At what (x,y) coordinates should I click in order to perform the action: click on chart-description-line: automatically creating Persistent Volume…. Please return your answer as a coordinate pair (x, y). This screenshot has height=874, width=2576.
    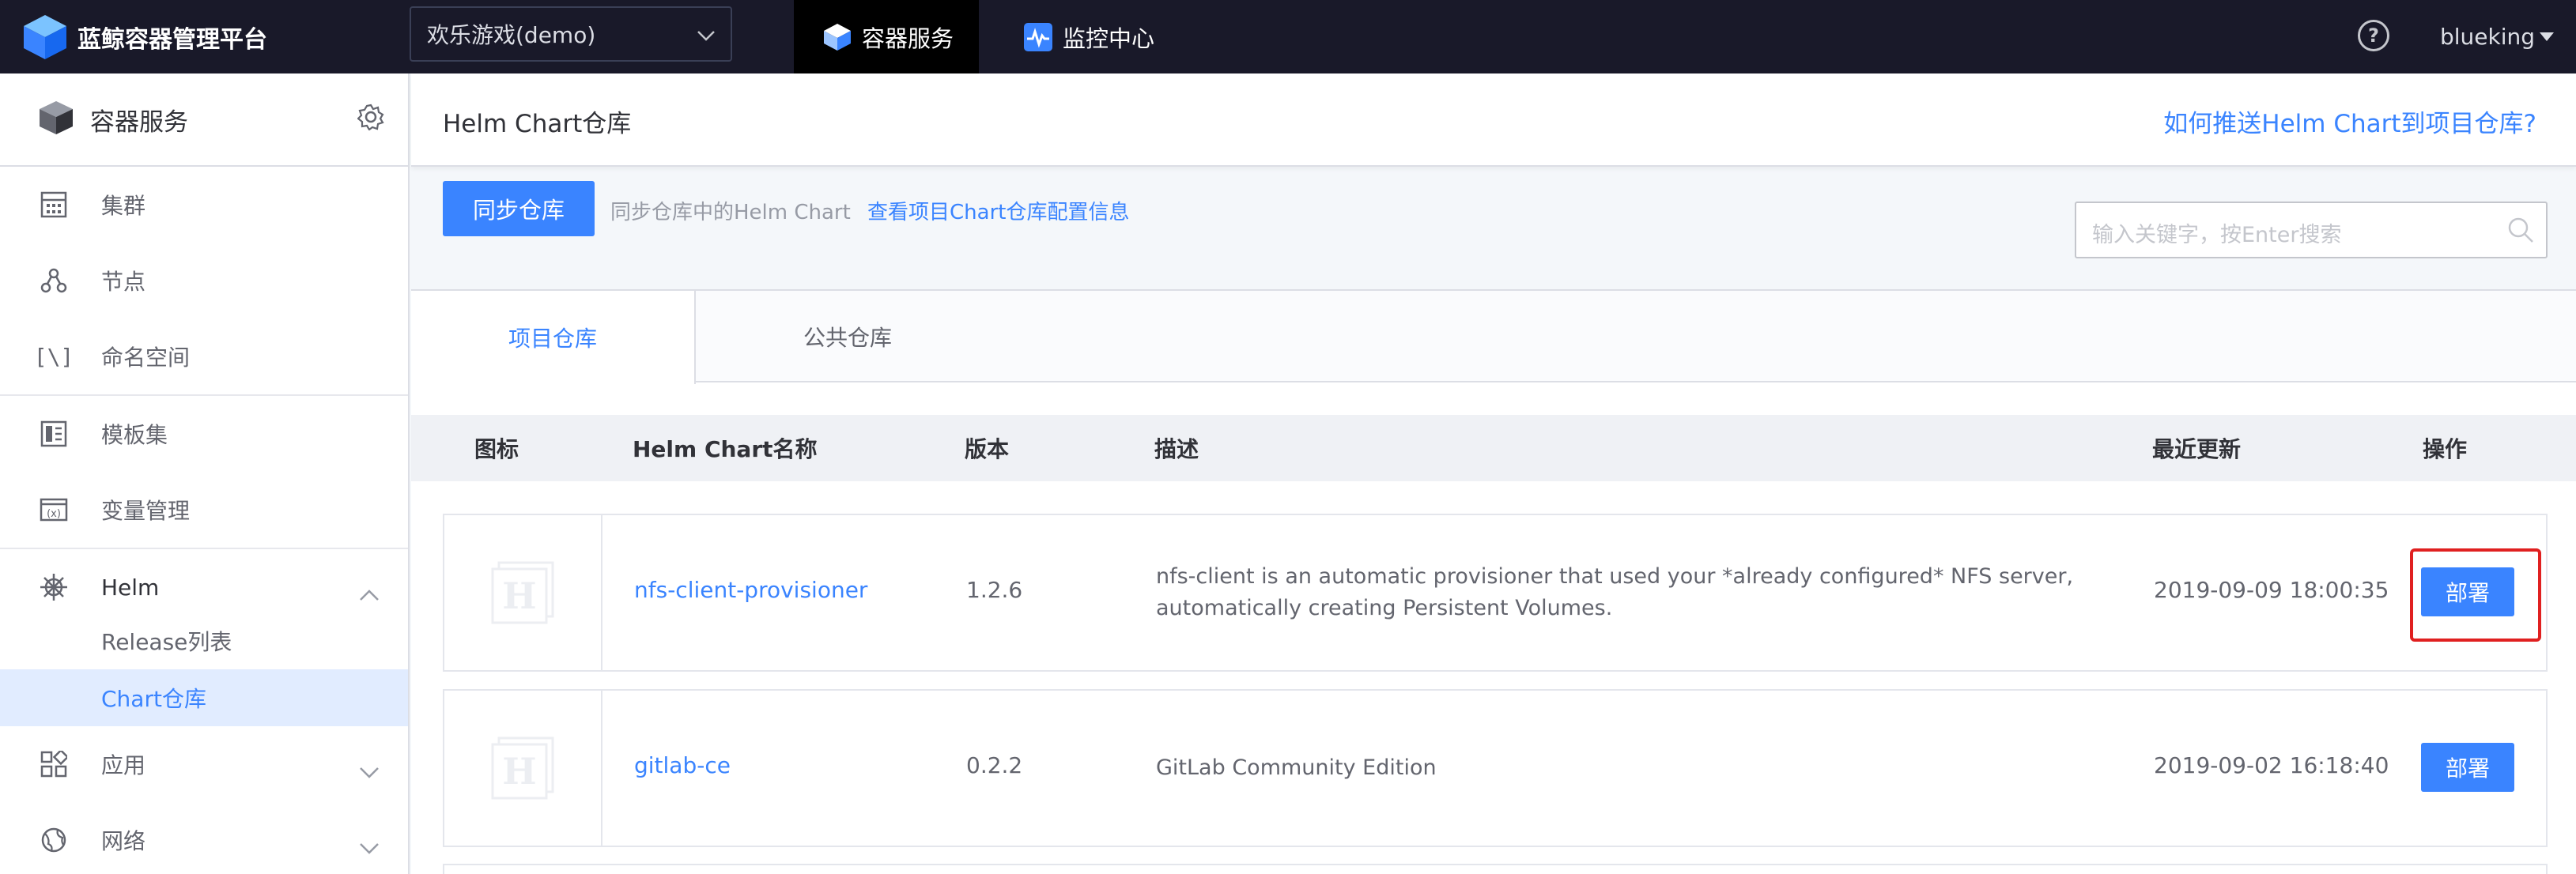
    Looking at the image, I should click on (1384, 608).